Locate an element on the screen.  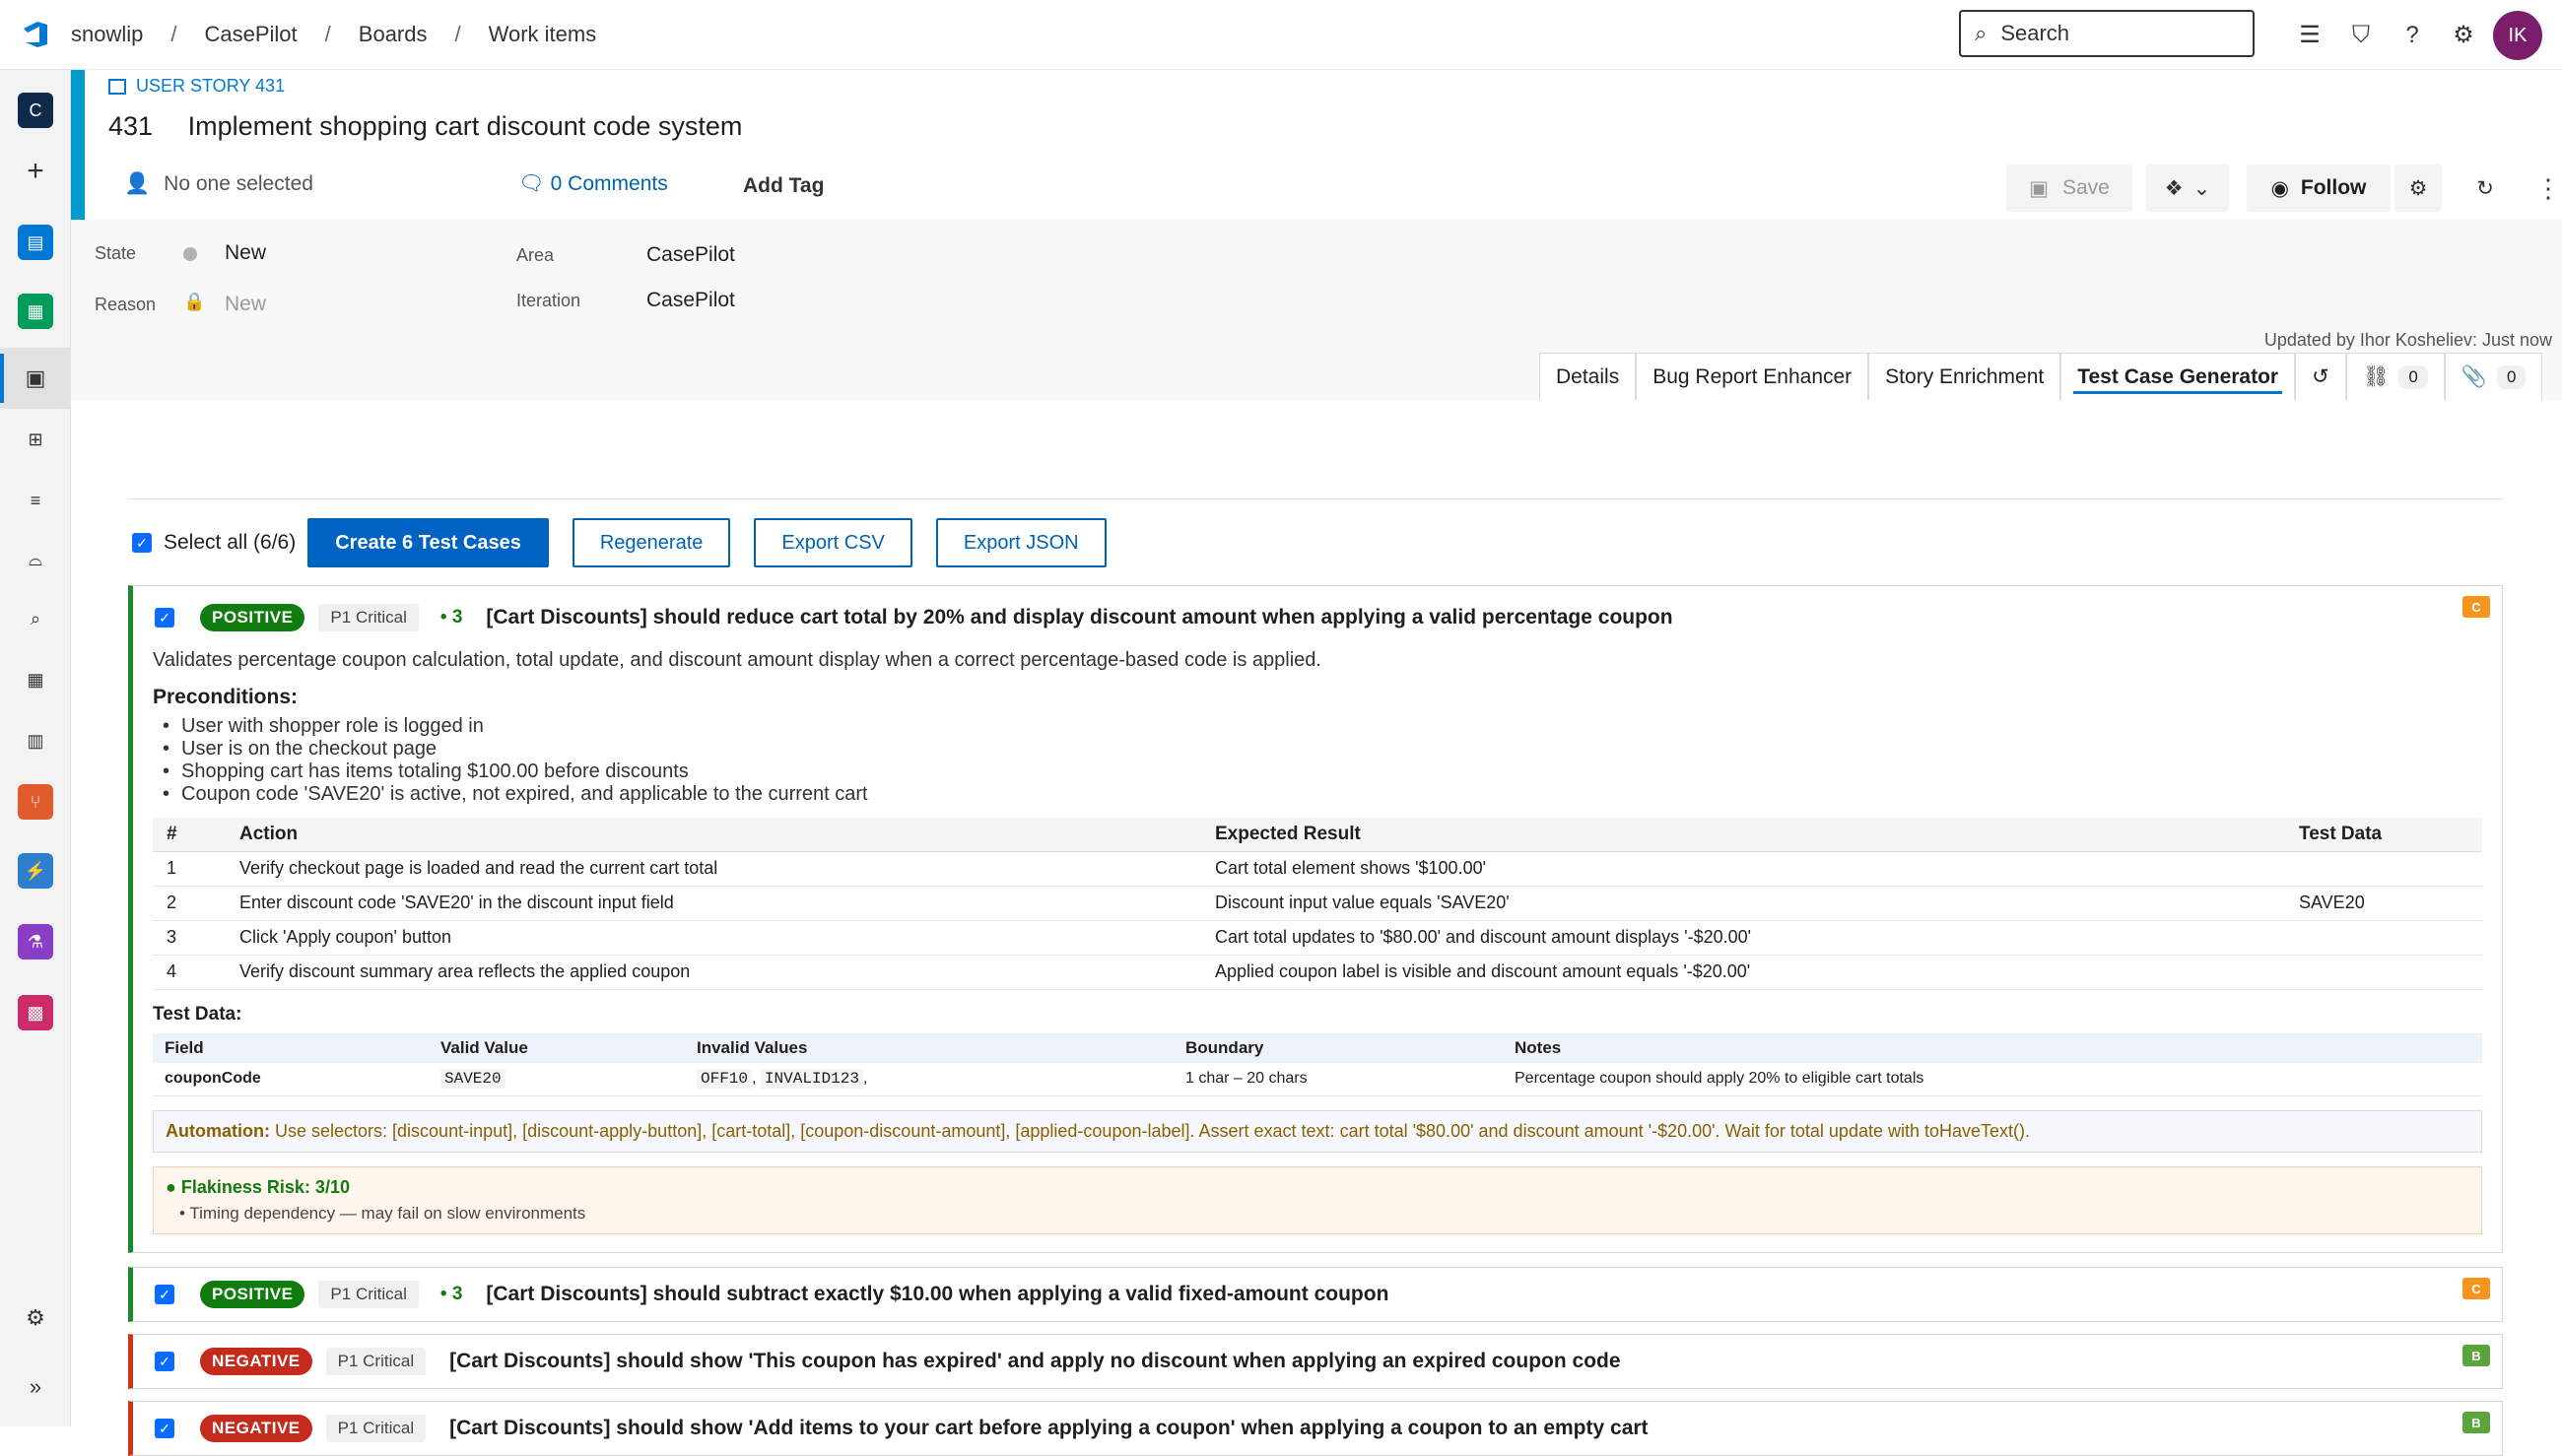
search-icon: ⌕ is located at coordinates (1982, 33).